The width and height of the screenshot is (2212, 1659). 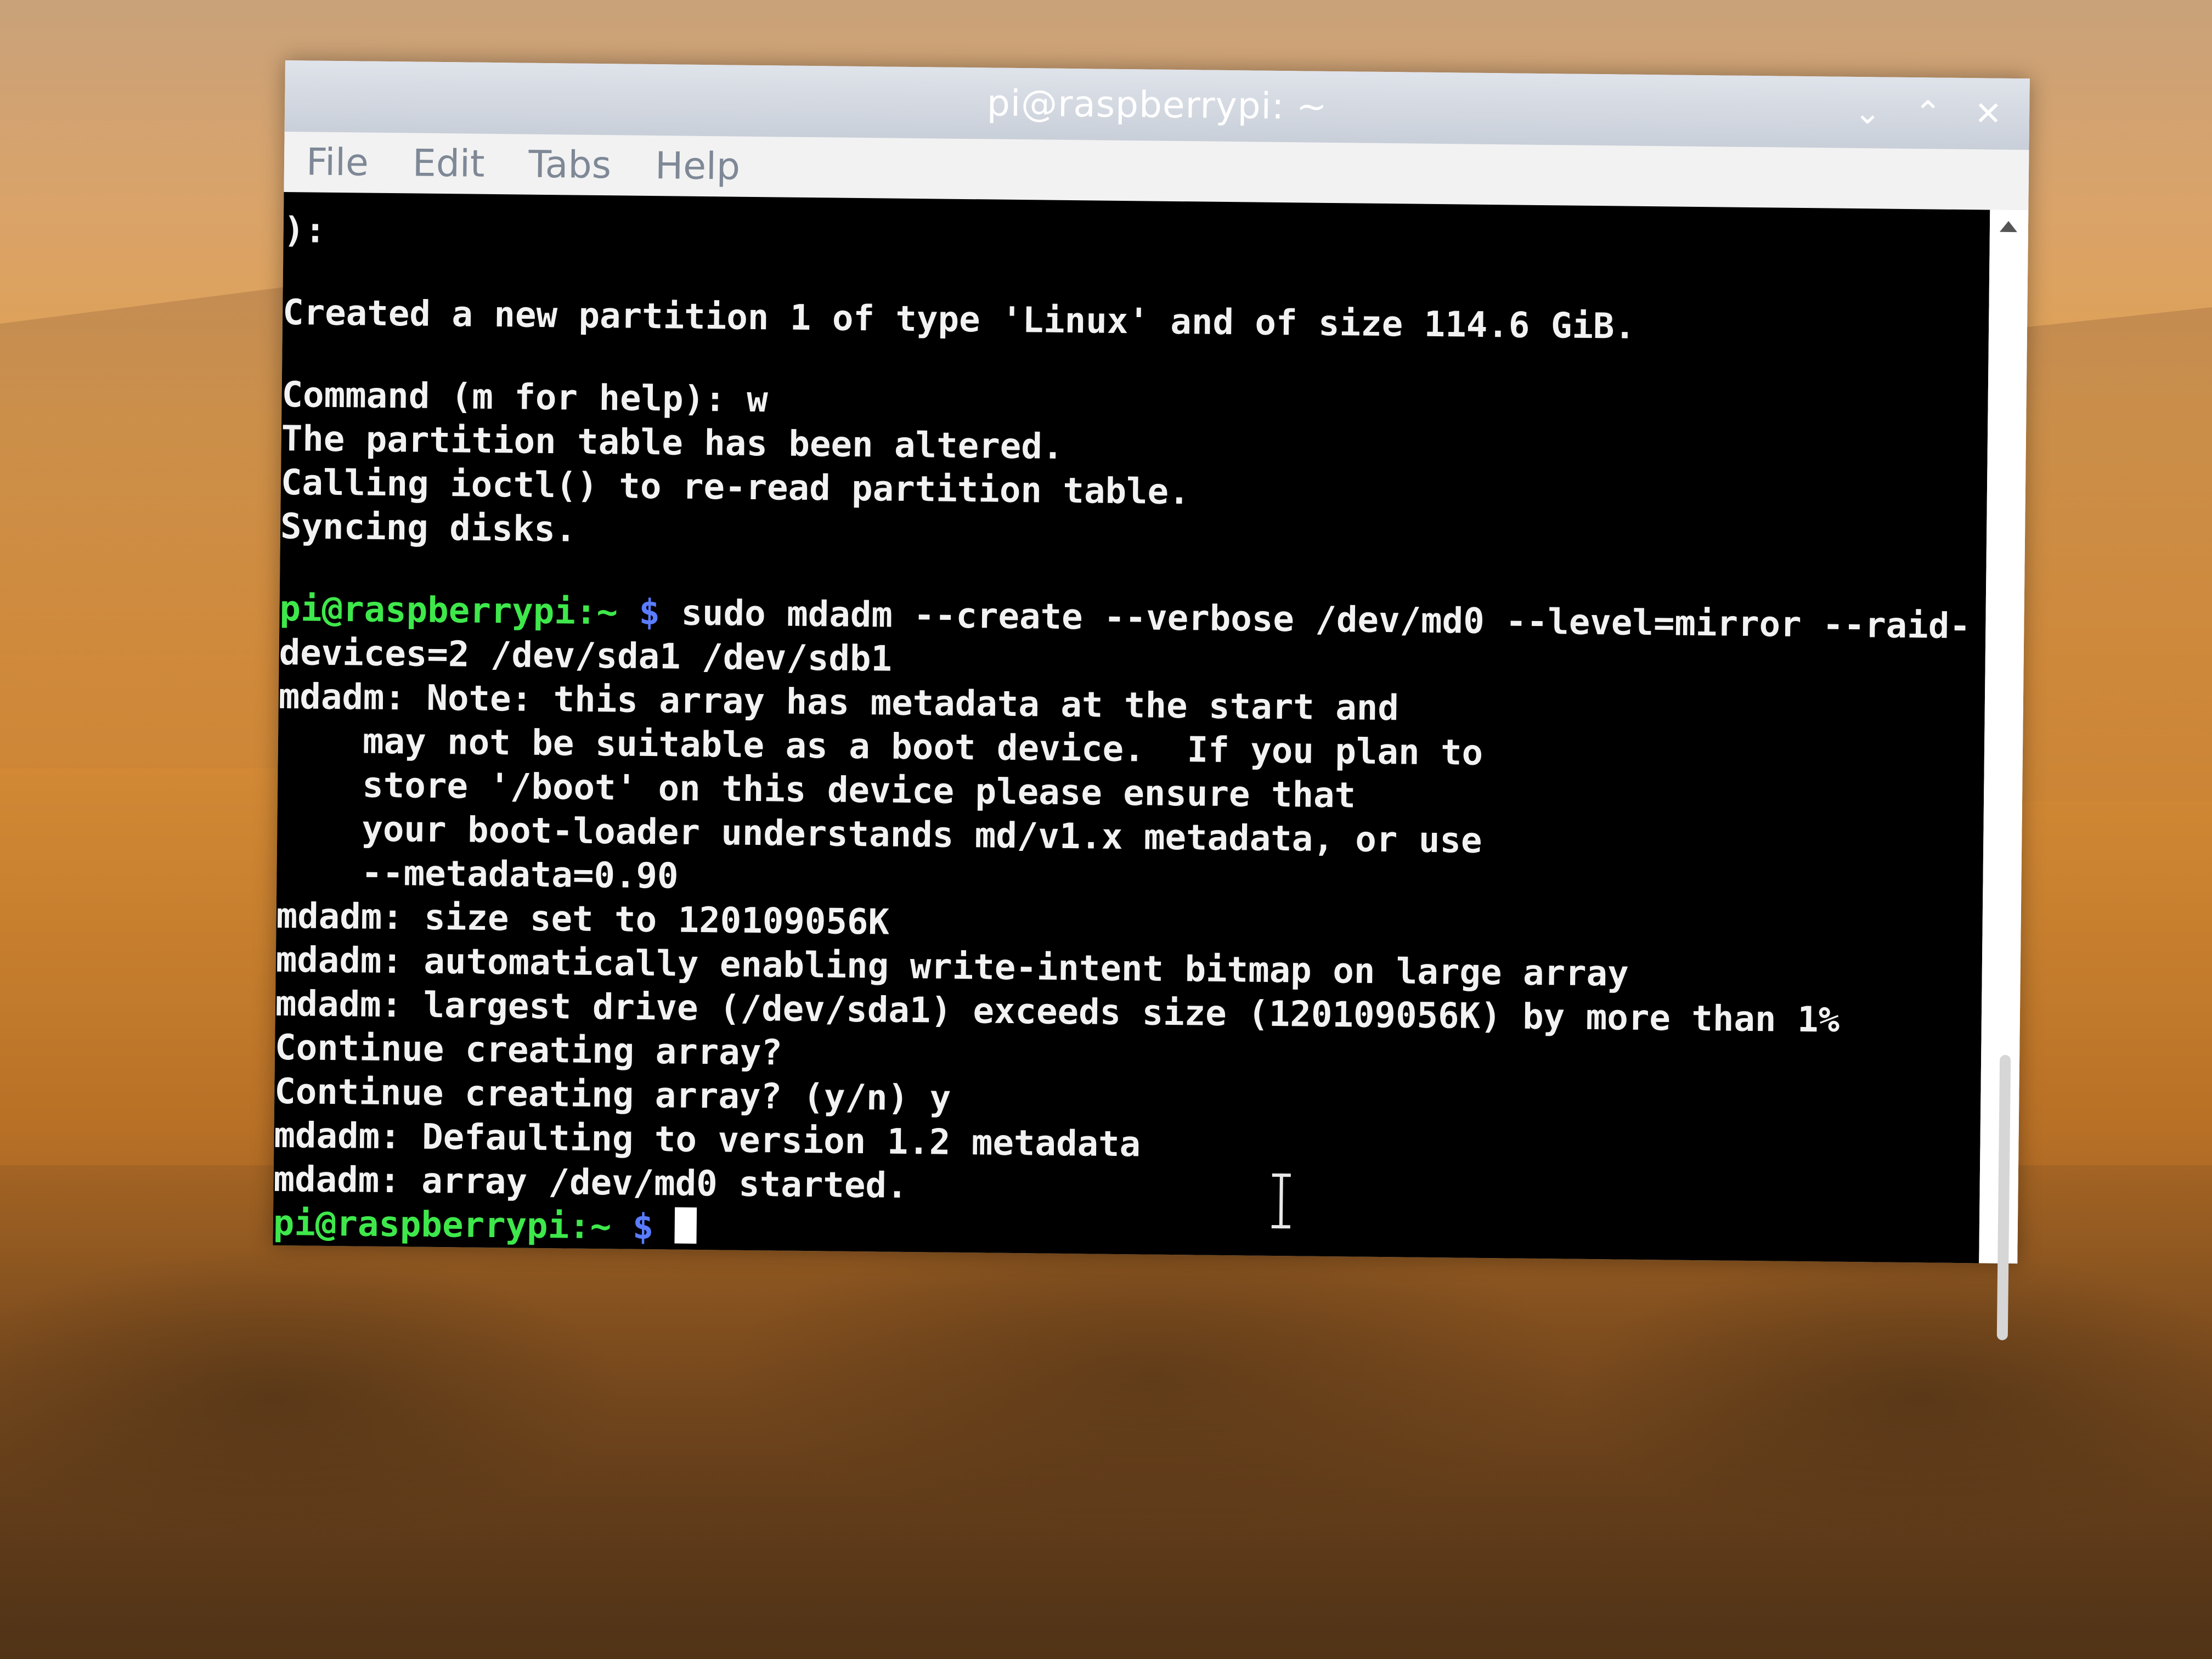 What do you see at coordinates (448, 164) in the screenshot?
I see `menu-edit: Edit` at bounding box center [448, 164].